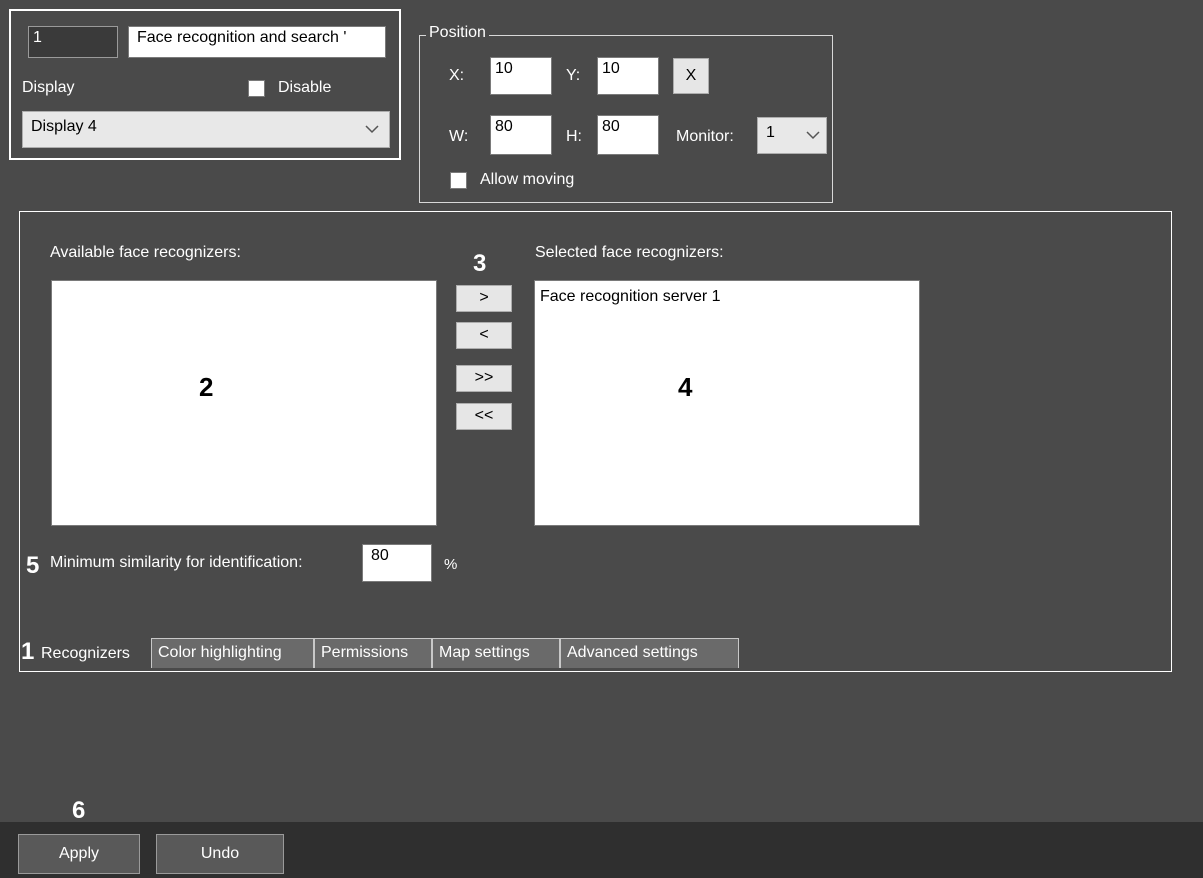 Image resolution: width=1203 pixels, height=878 pixels. Describe the element at coordinates (176, 562) in the screenshot. I see `min-similarity-label: Minimum similarity for identification:` at that location.